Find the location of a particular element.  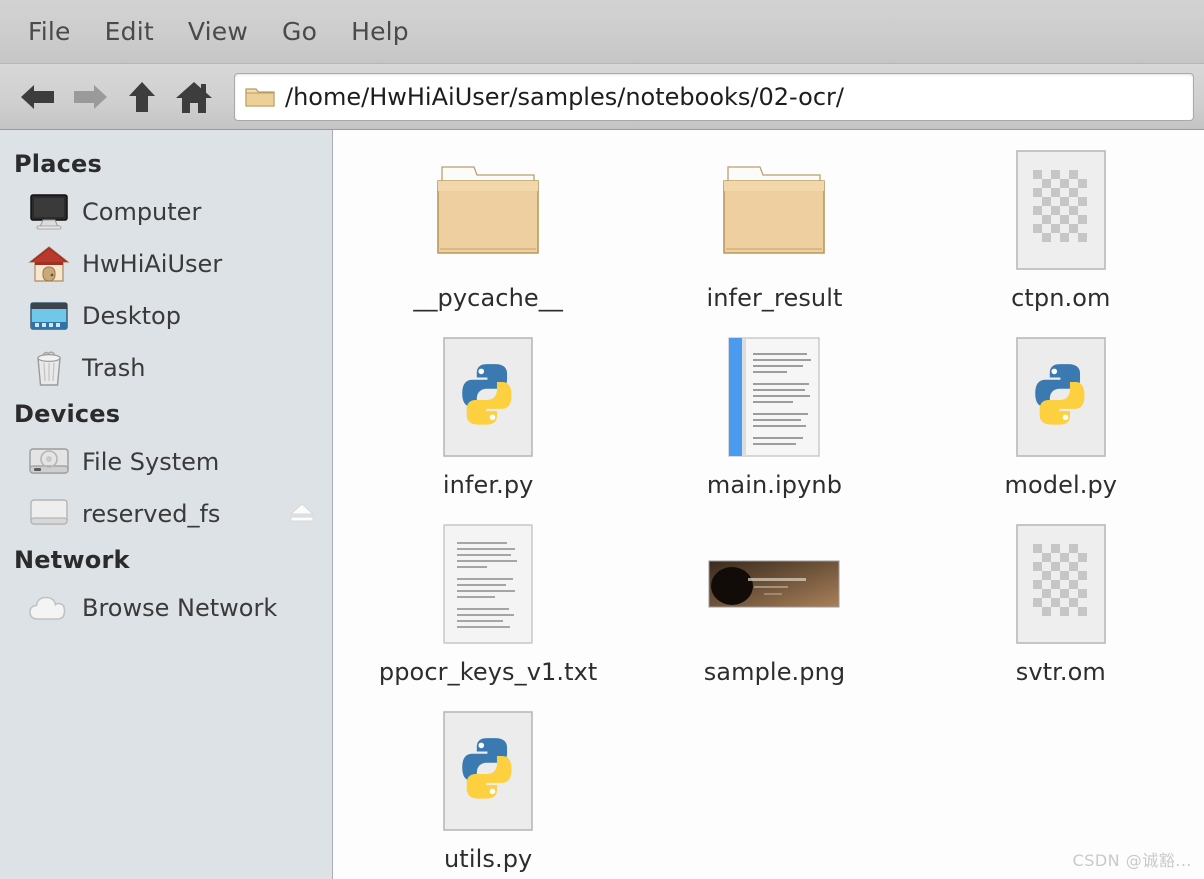

file-item: infer.py is located at coordinates (488, 418).